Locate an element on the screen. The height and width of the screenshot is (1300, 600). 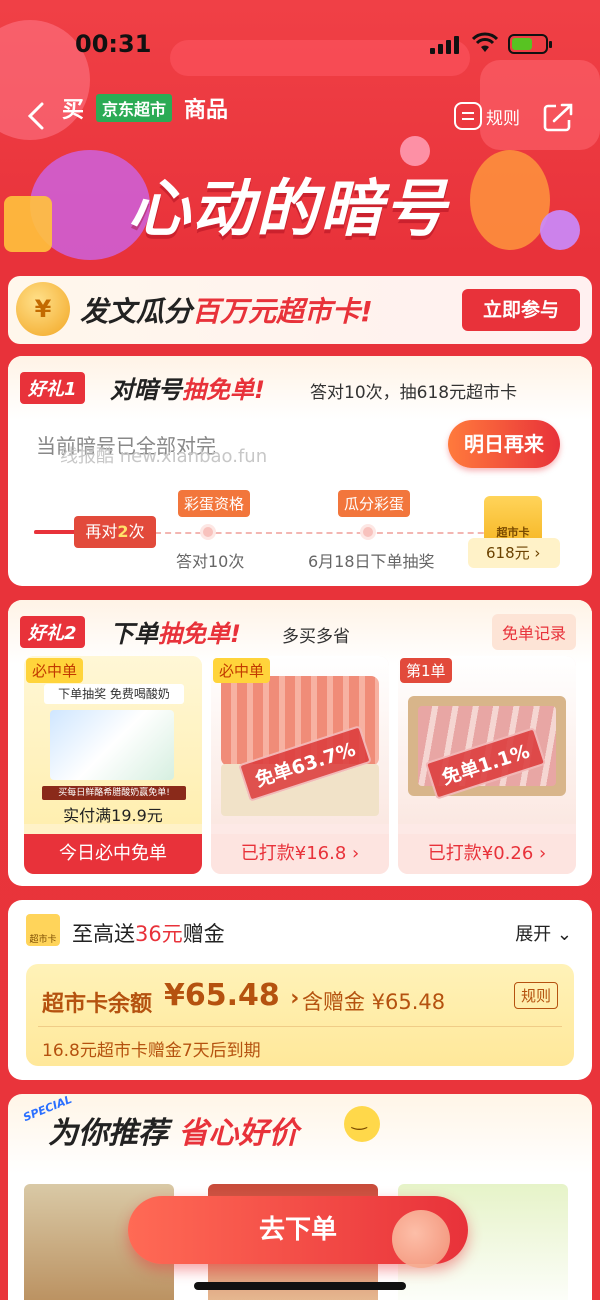
supermarket-card-title: 至高送36元赠金 is located at coordinates (148, 934).